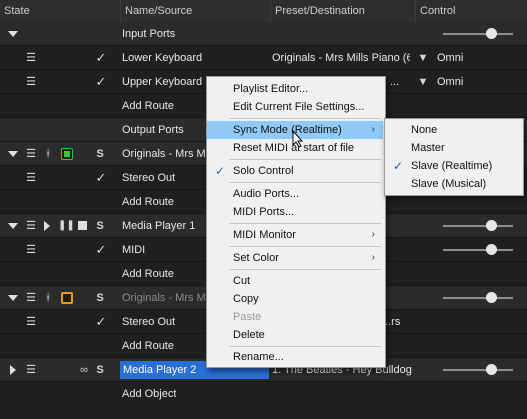  I want to click on column-state: State, so click(60, 11).